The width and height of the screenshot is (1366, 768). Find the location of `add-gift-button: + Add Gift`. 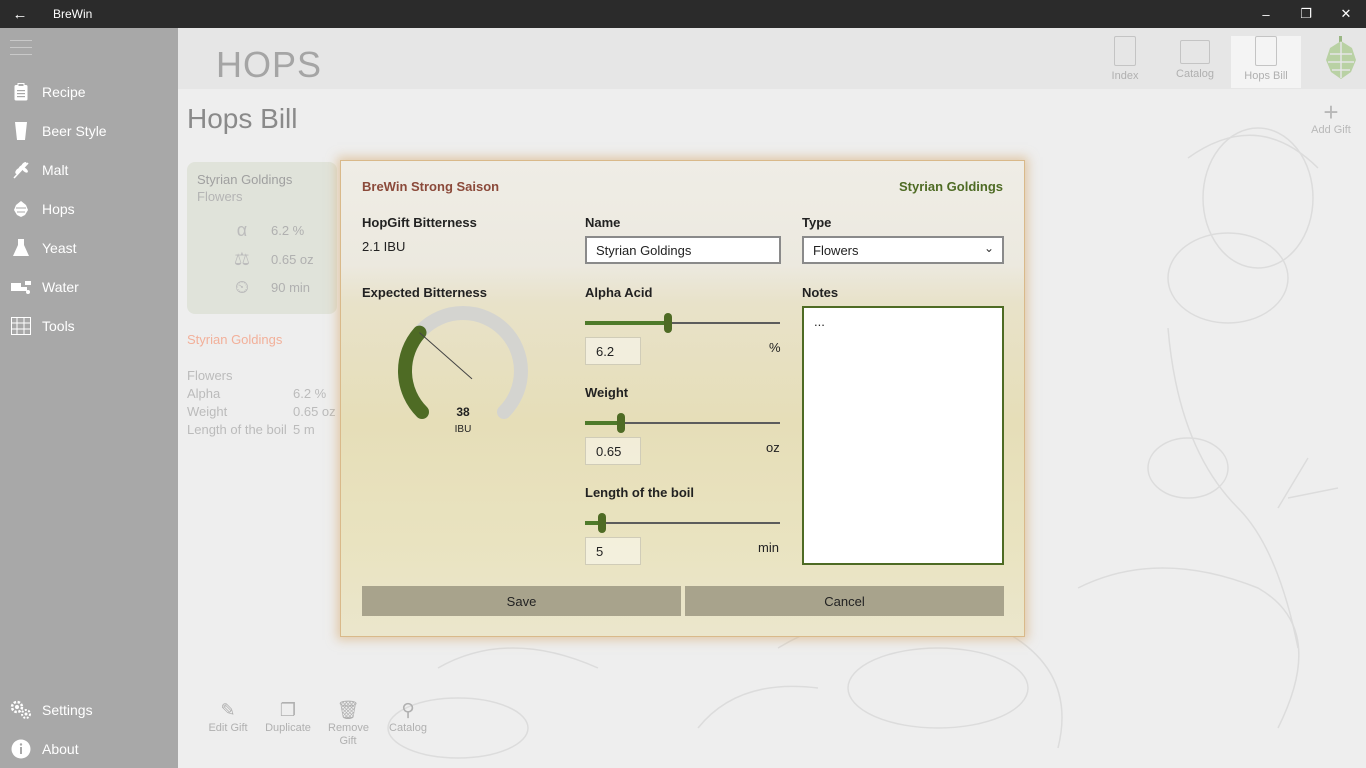

add-gift-button: + Add Gift is located at coordinates (1331, 117).